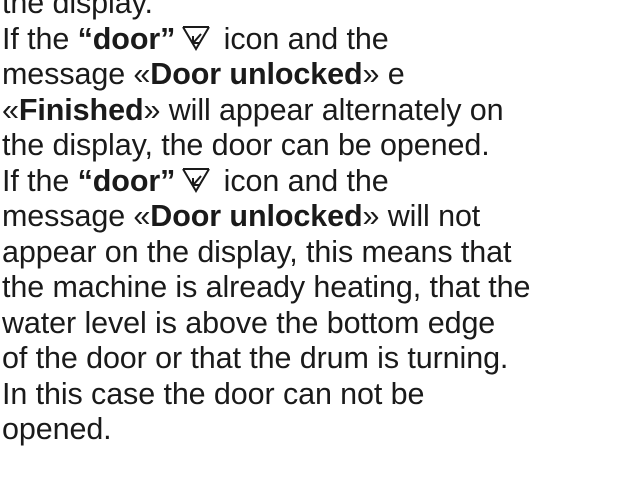  Describe the element at coordinates (383, 74) in the screenshot. I see `text-fragment: » e` at that location.